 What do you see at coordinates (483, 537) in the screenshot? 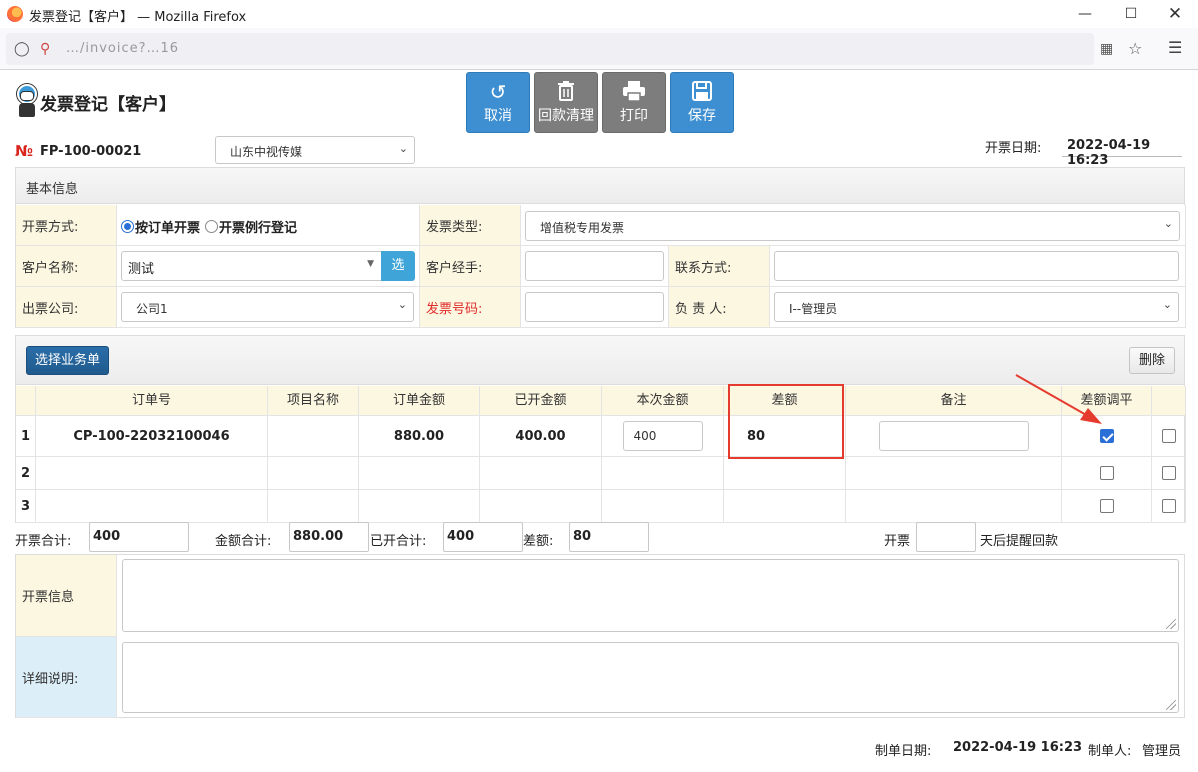
I see `invoiced-total-input: 400` at bounding box center [483, 537].